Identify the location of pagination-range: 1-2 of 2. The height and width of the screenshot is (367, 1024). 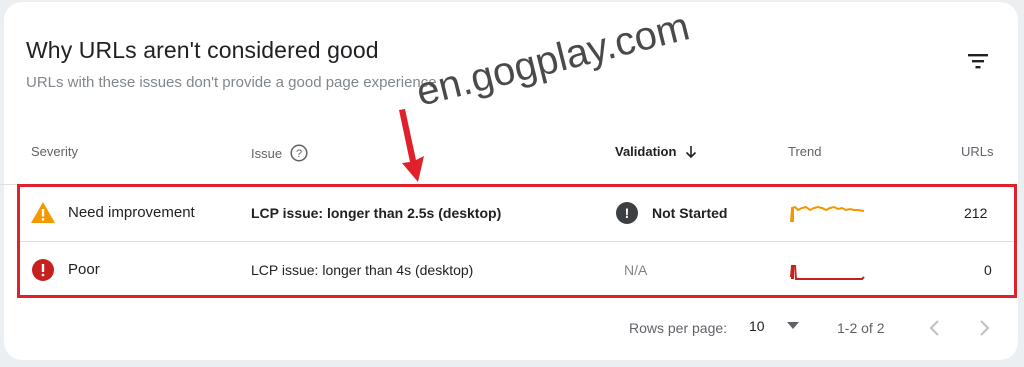
(861, 328).